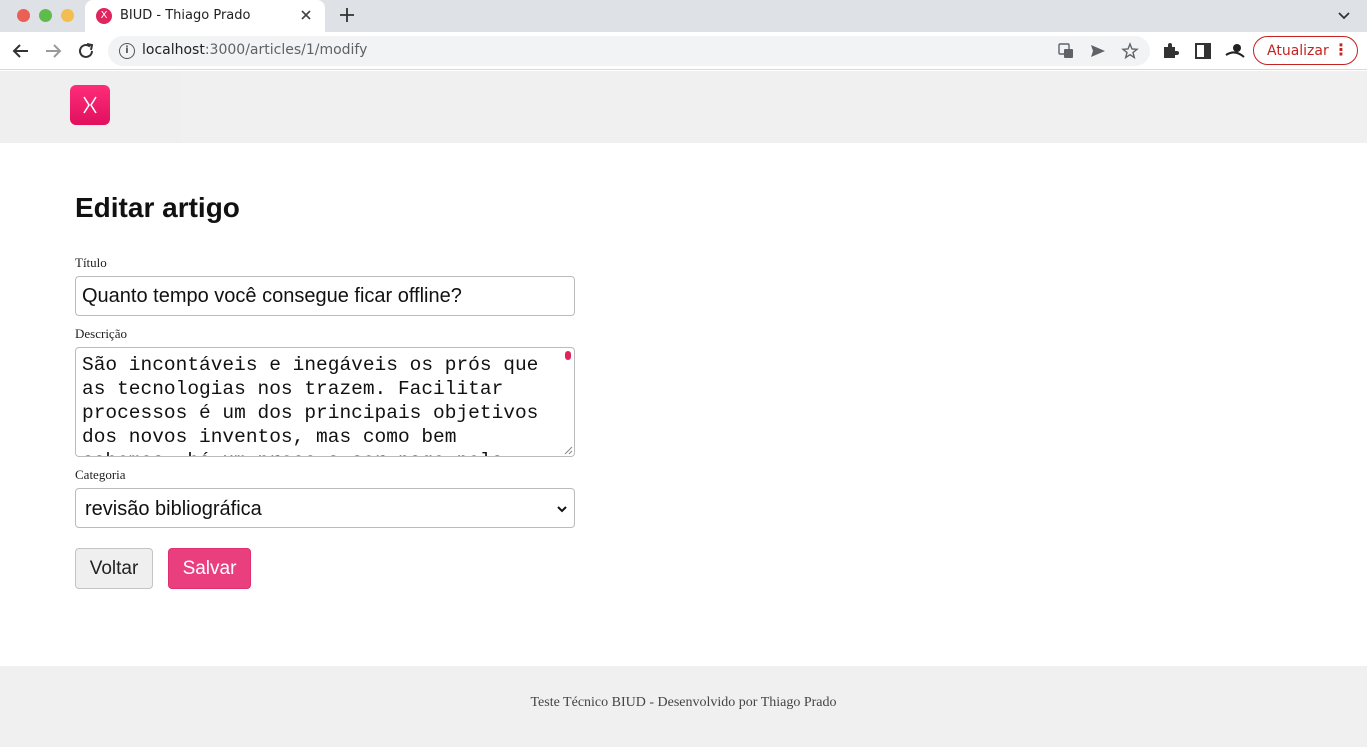 This screenshot has width=1367, height=747. I want to click on browser-tab-active: X BIUD - Thiago Prado, so click(205, 16).